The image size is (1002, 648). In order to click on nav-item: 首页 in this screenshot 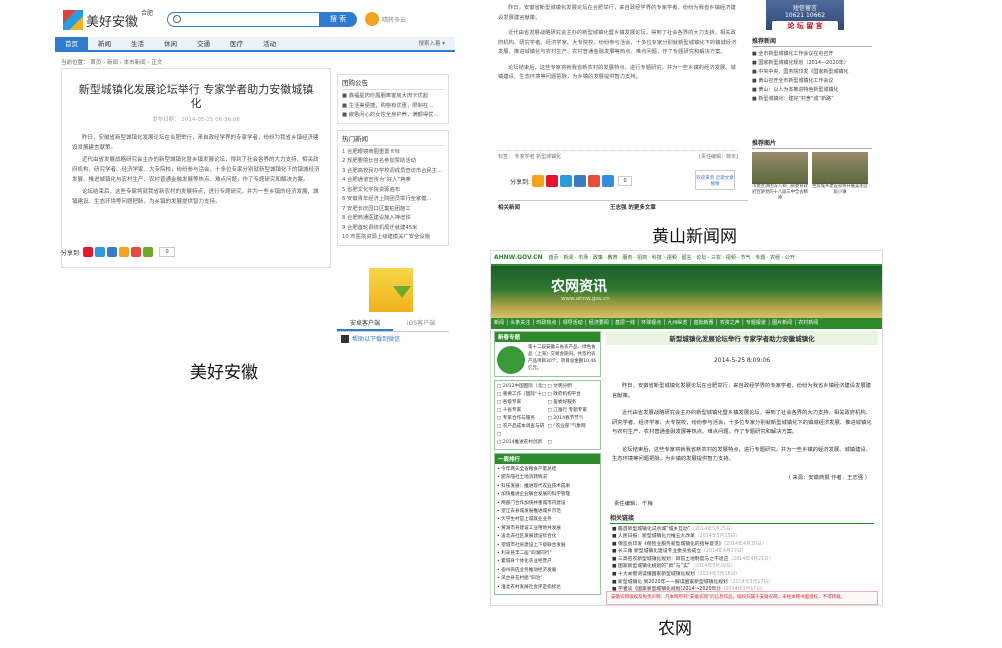, I will do `click(71, 43)`.